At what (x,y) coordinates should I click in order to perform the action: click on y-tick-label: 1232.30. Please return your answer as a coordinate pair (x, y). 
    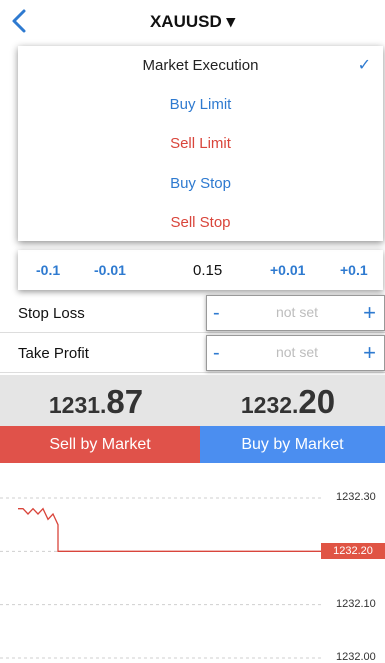
    Looking at the image, I should click on (356, 497).